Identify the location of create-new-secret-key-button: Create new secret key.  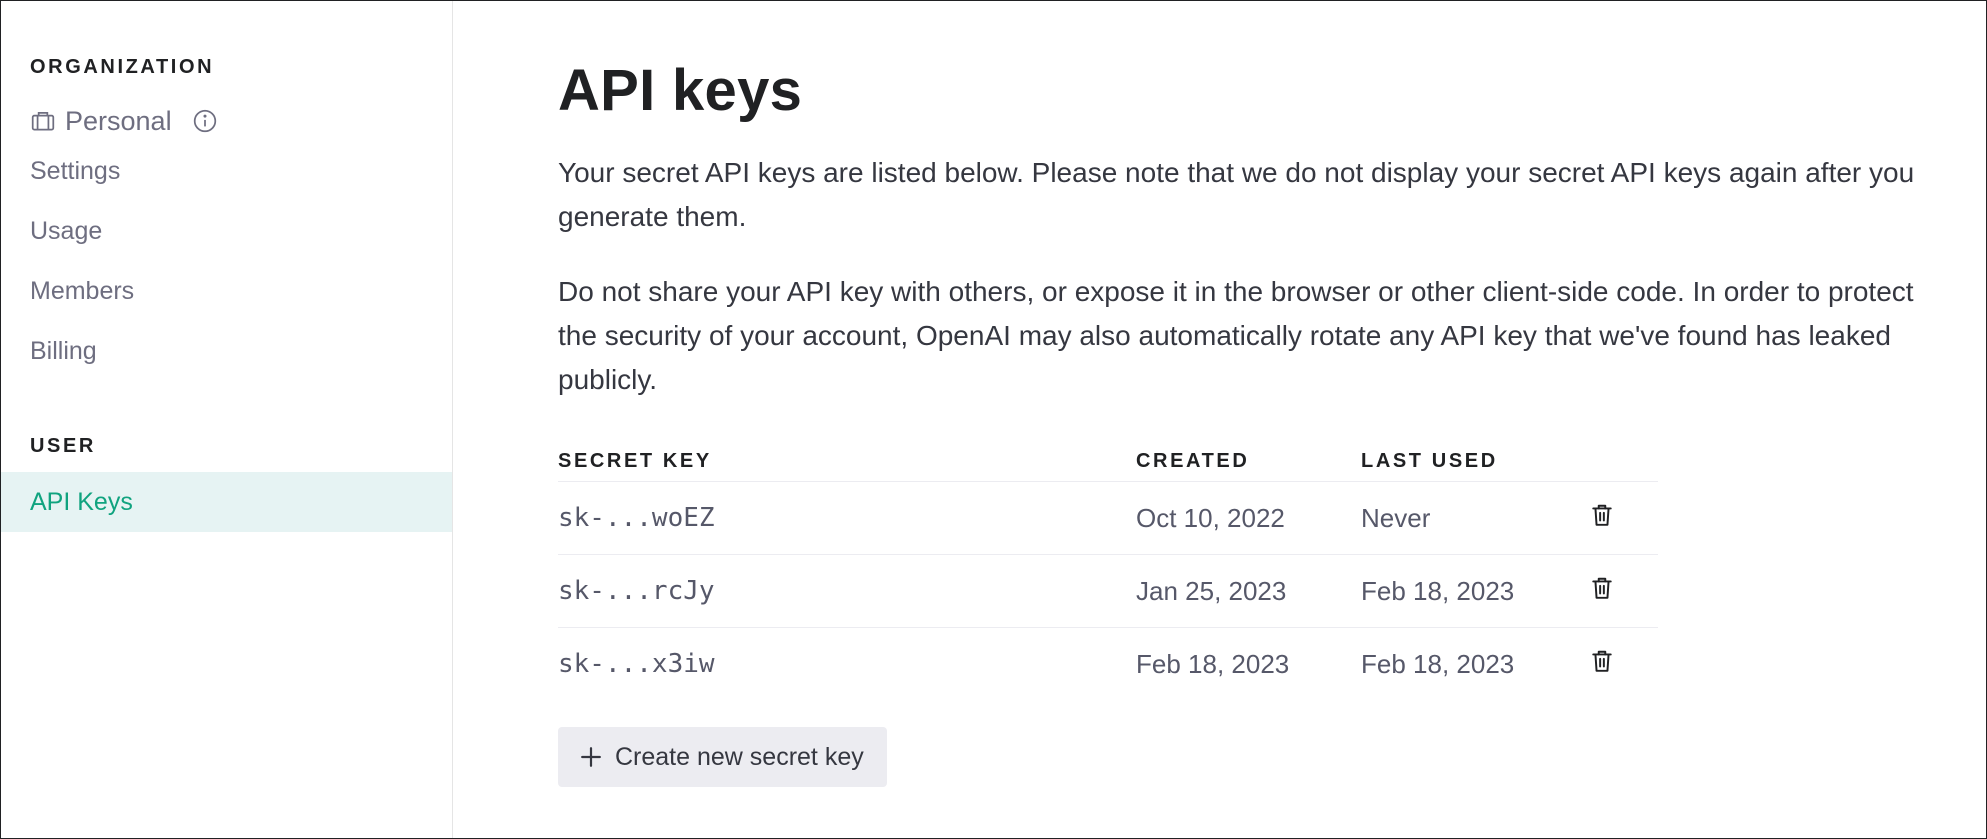
(722, 757).